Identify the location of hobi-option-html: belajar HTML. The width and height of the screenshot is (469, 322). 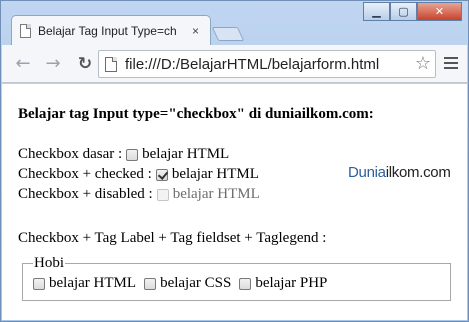
(84, 283).